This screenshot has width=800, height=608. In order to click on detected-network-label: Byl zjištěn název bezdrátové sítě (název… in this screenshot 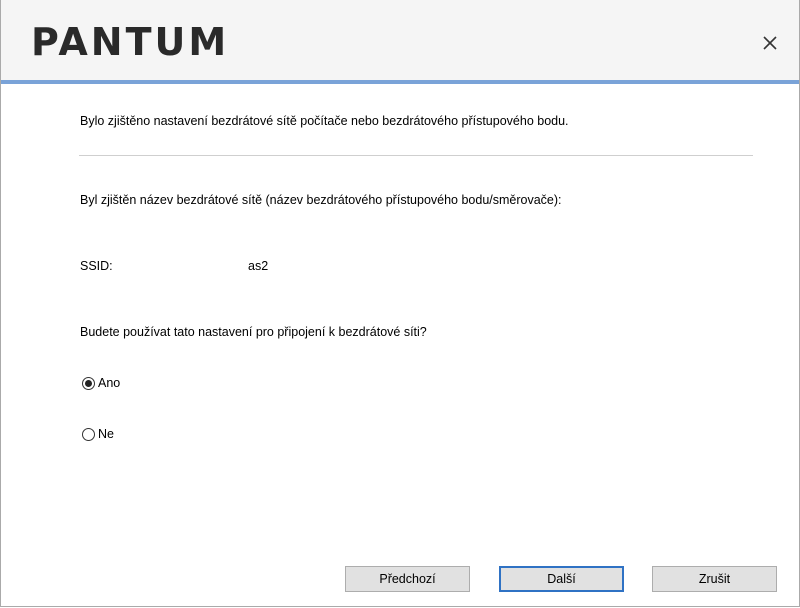, I will do `click(321, 200)`.